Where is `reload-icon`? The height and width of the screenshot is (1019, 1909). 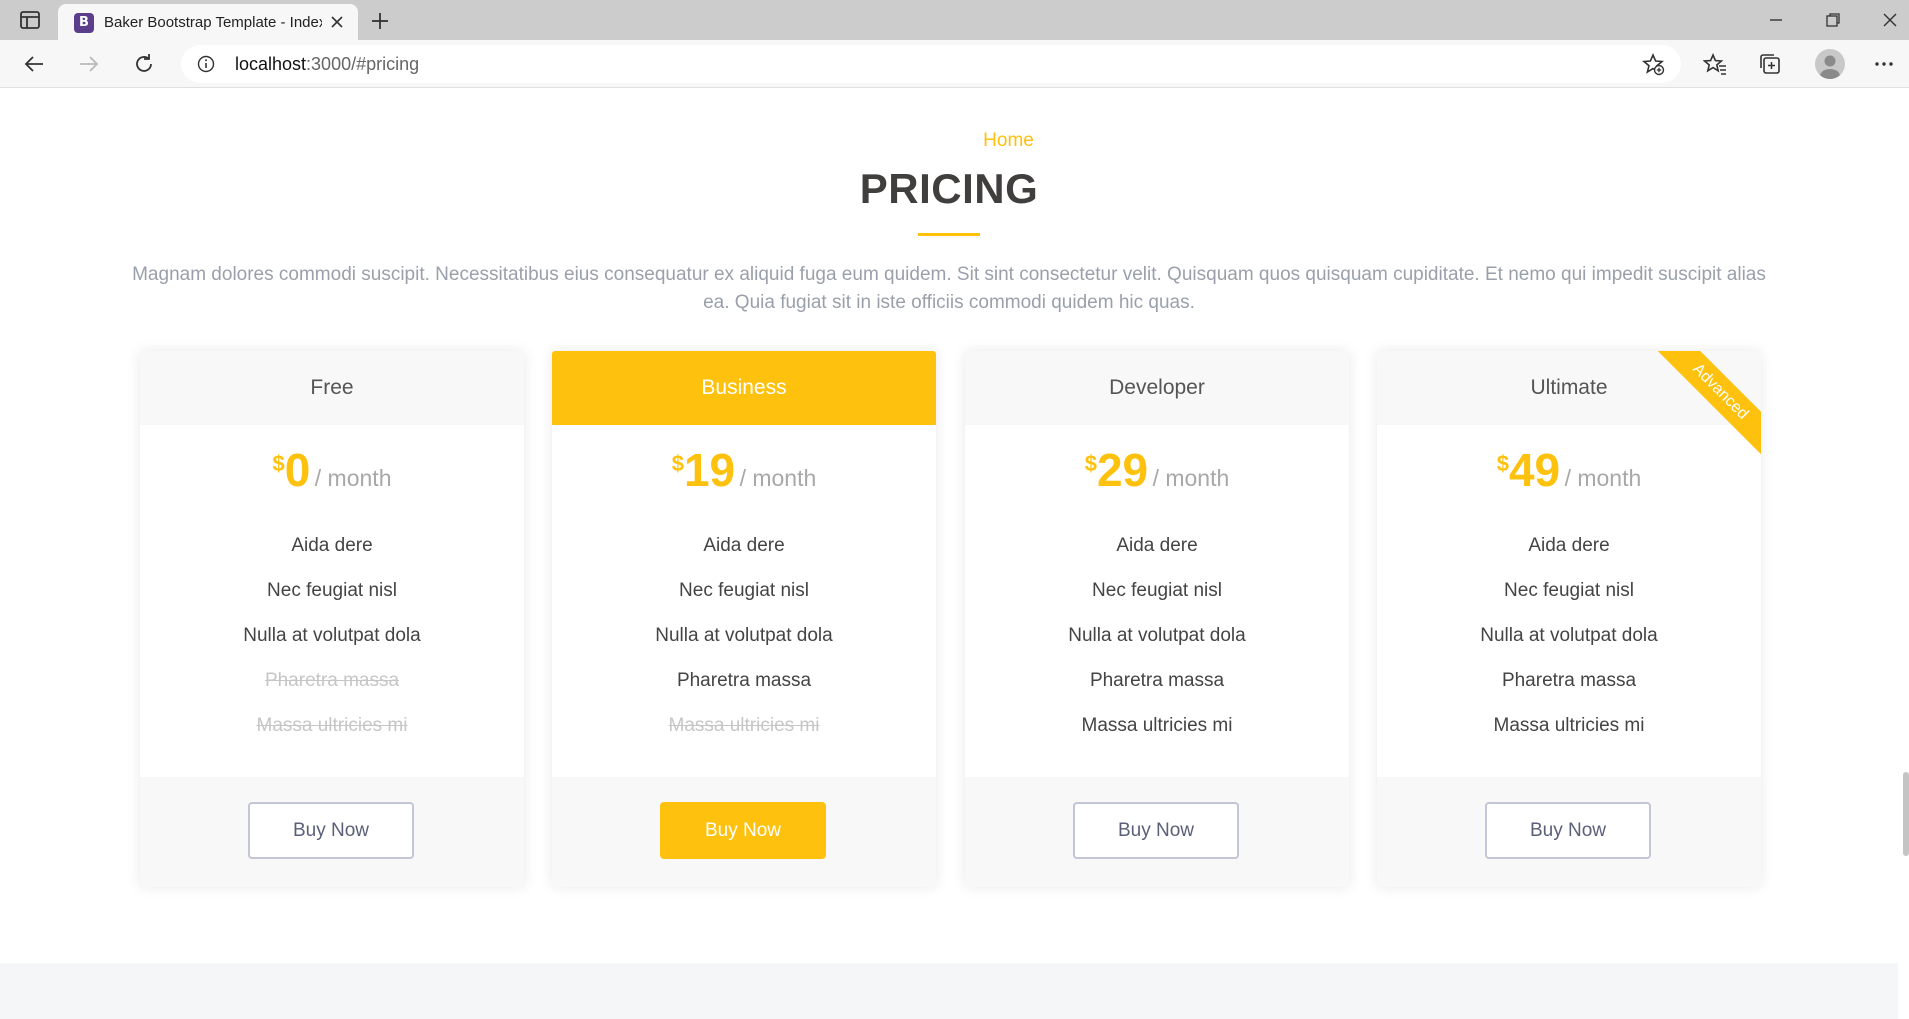
reload-icon is located at coordinates (144, 64).